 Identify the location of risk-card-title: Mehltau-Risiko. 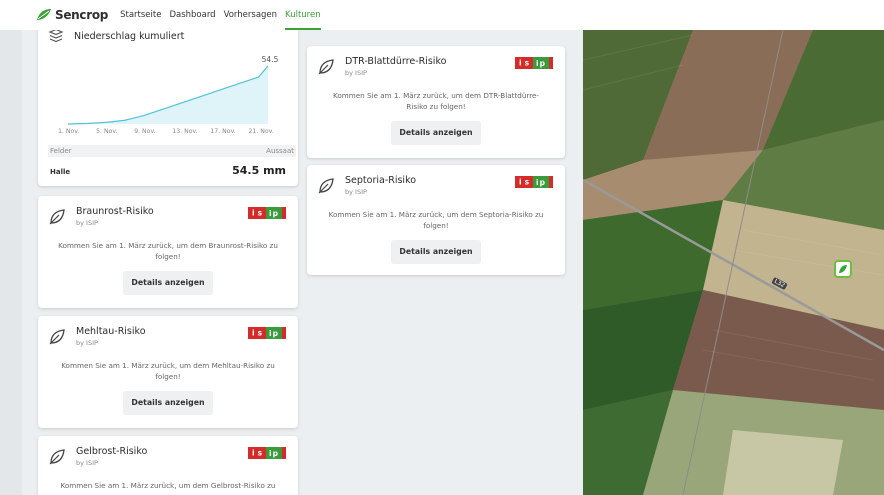
(111, 331).